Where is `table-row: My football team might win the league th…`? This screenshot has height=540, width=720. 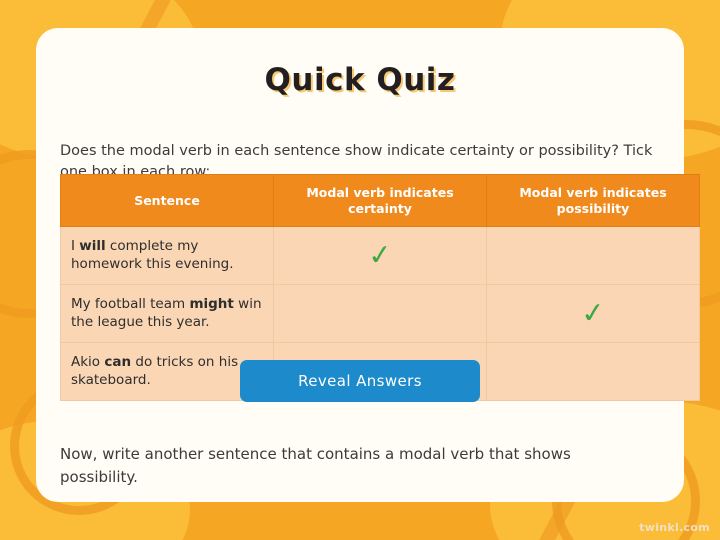
table-row: My football team might win the league th… is located at coordinates (380, 314).